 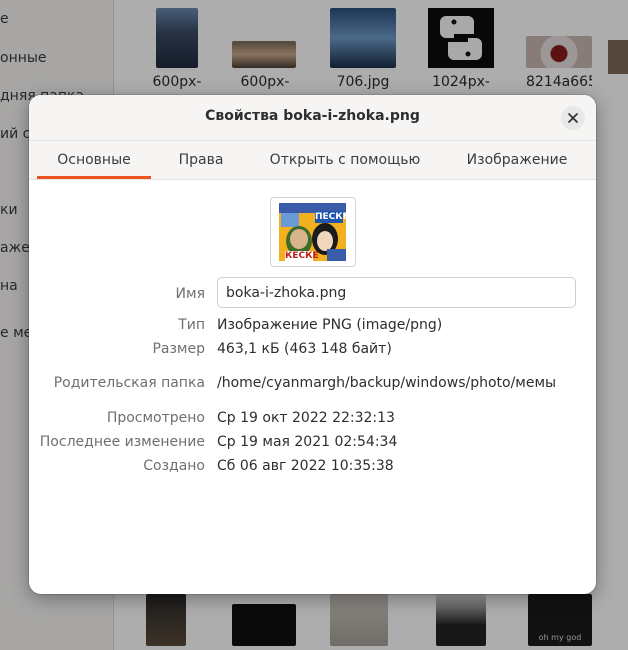 What do you see at coordinates (155, 418) in the screenshot?
I see `accessed-label: Просмотрено` at bounding box center [155, 418].